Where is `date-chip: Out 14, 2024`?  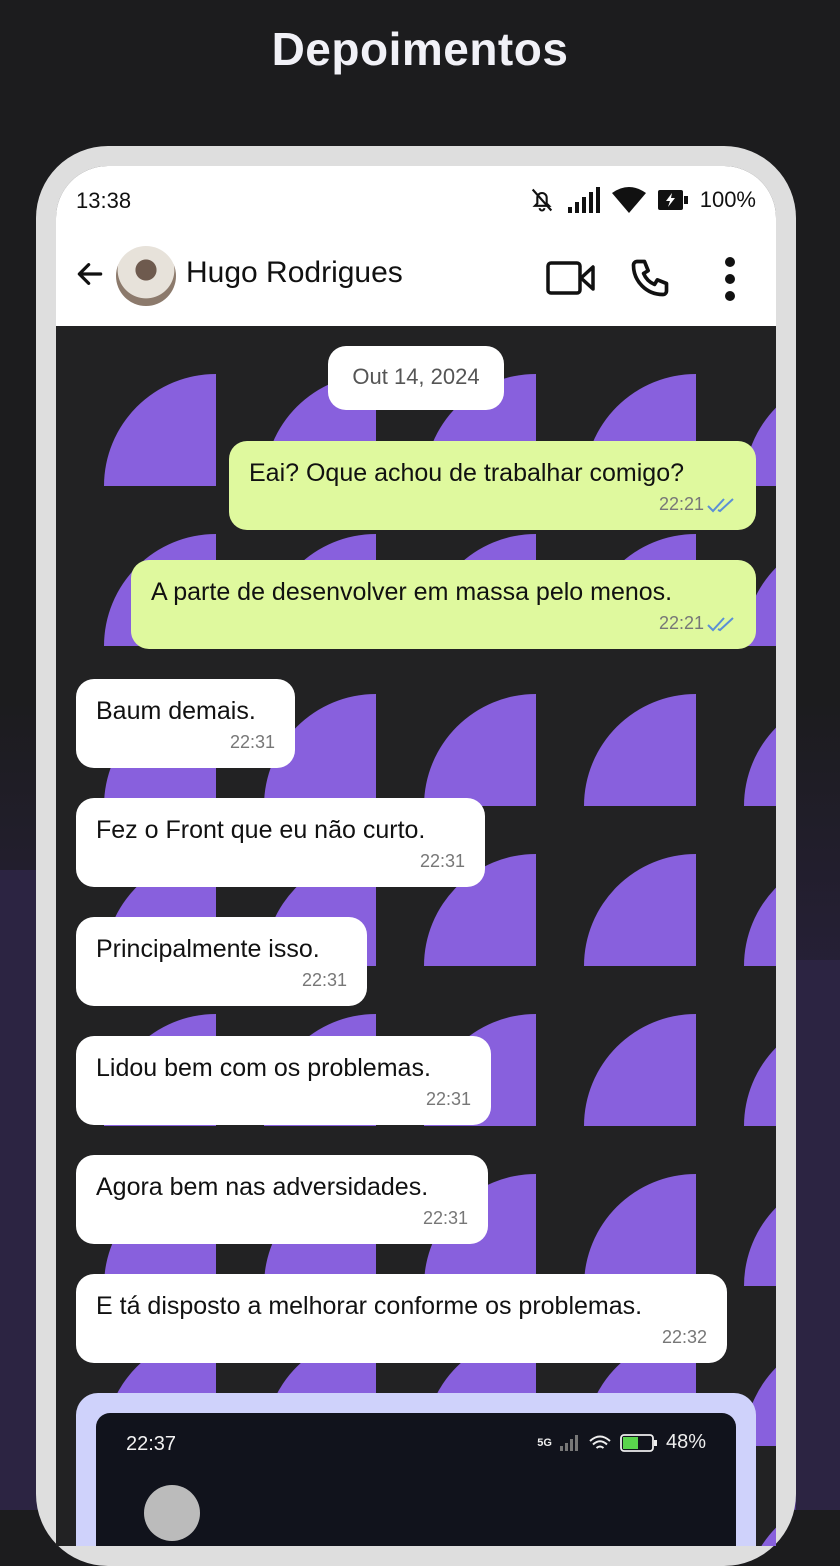
date-chip: Out 14, 2024 is located at coordinates (416, 378).